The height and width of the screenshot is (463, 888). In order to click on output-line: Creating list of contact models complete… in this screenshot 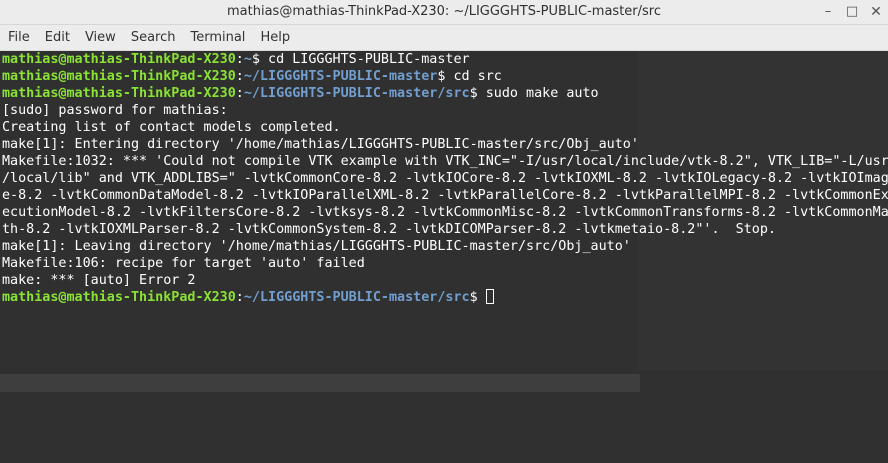, I will do `click(171, 127)`.